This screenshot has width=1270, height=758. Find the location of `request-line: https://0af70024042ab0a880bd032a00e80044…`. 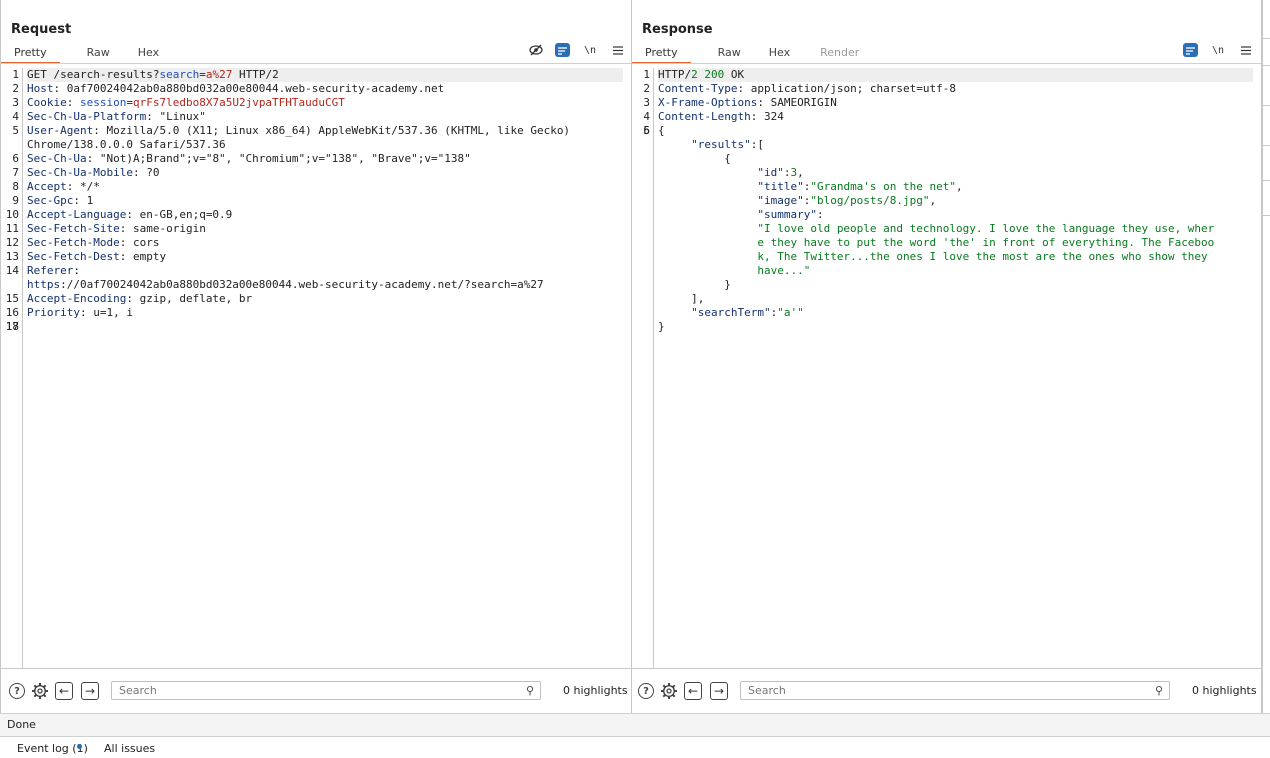

request-line: https://0af70024042ab0a880bd032a00e80044… is located at coordinates (325, 285).